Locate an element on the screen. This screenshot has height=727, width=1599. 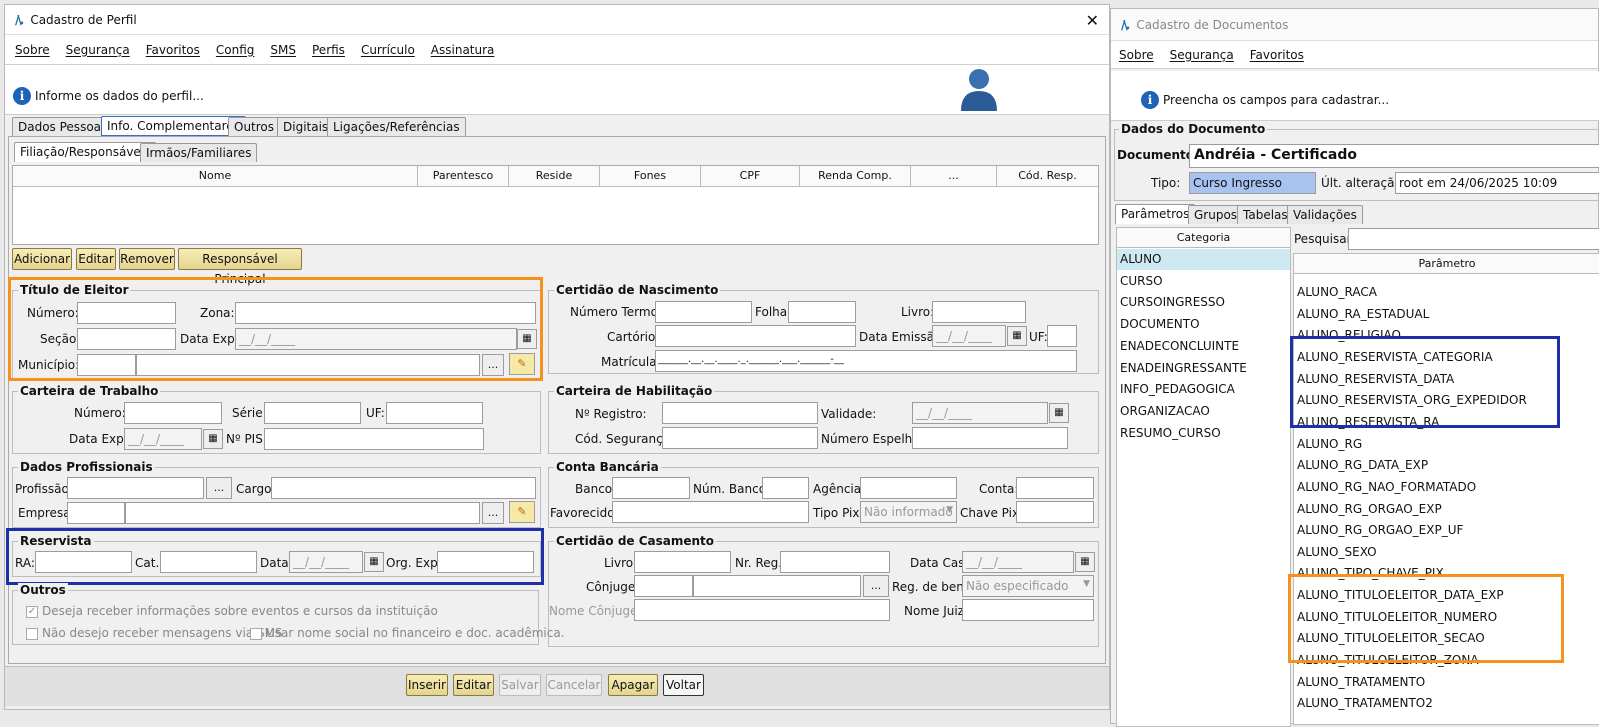
registro-input is located at coordinates (740, 413).